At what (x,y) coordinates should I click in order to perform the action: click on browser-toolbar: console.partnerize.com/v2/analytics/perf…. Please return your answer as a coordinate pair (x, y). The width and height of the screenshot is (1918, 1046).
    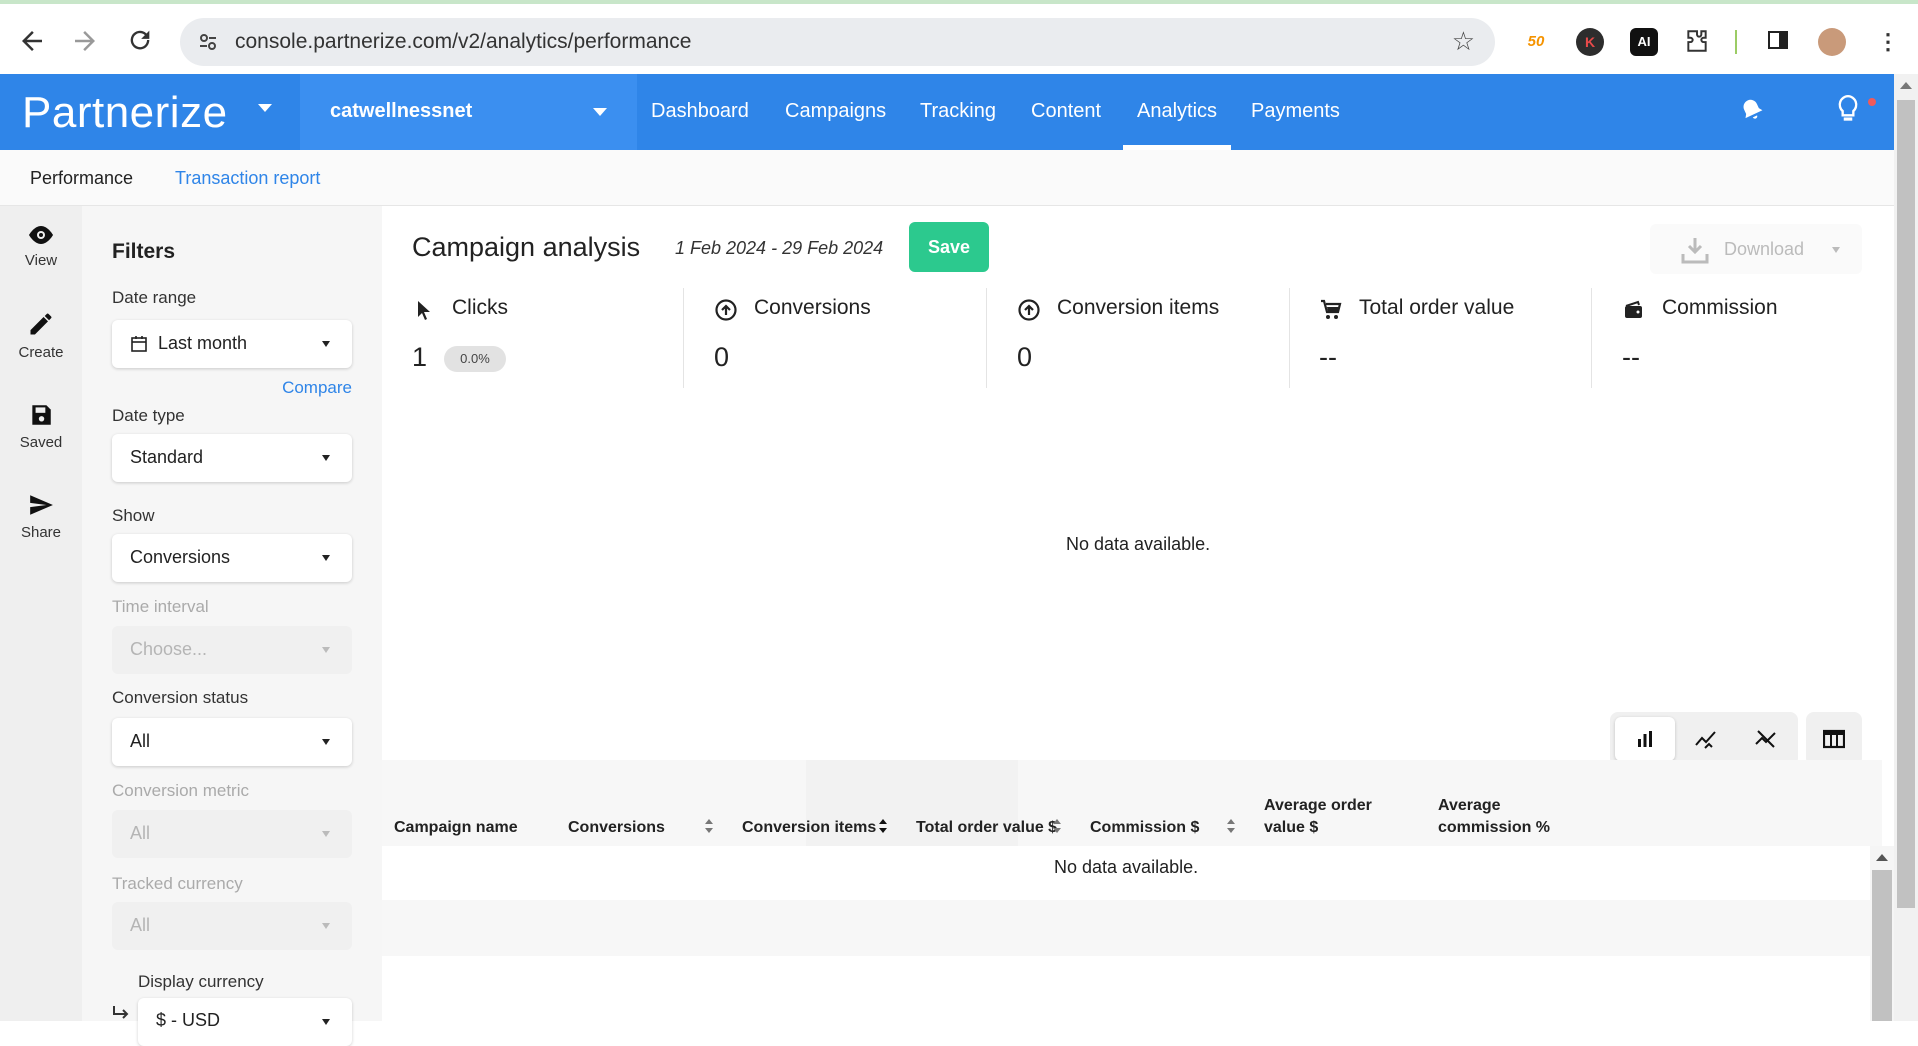
    Looking at the image, I should click on (959, 37).